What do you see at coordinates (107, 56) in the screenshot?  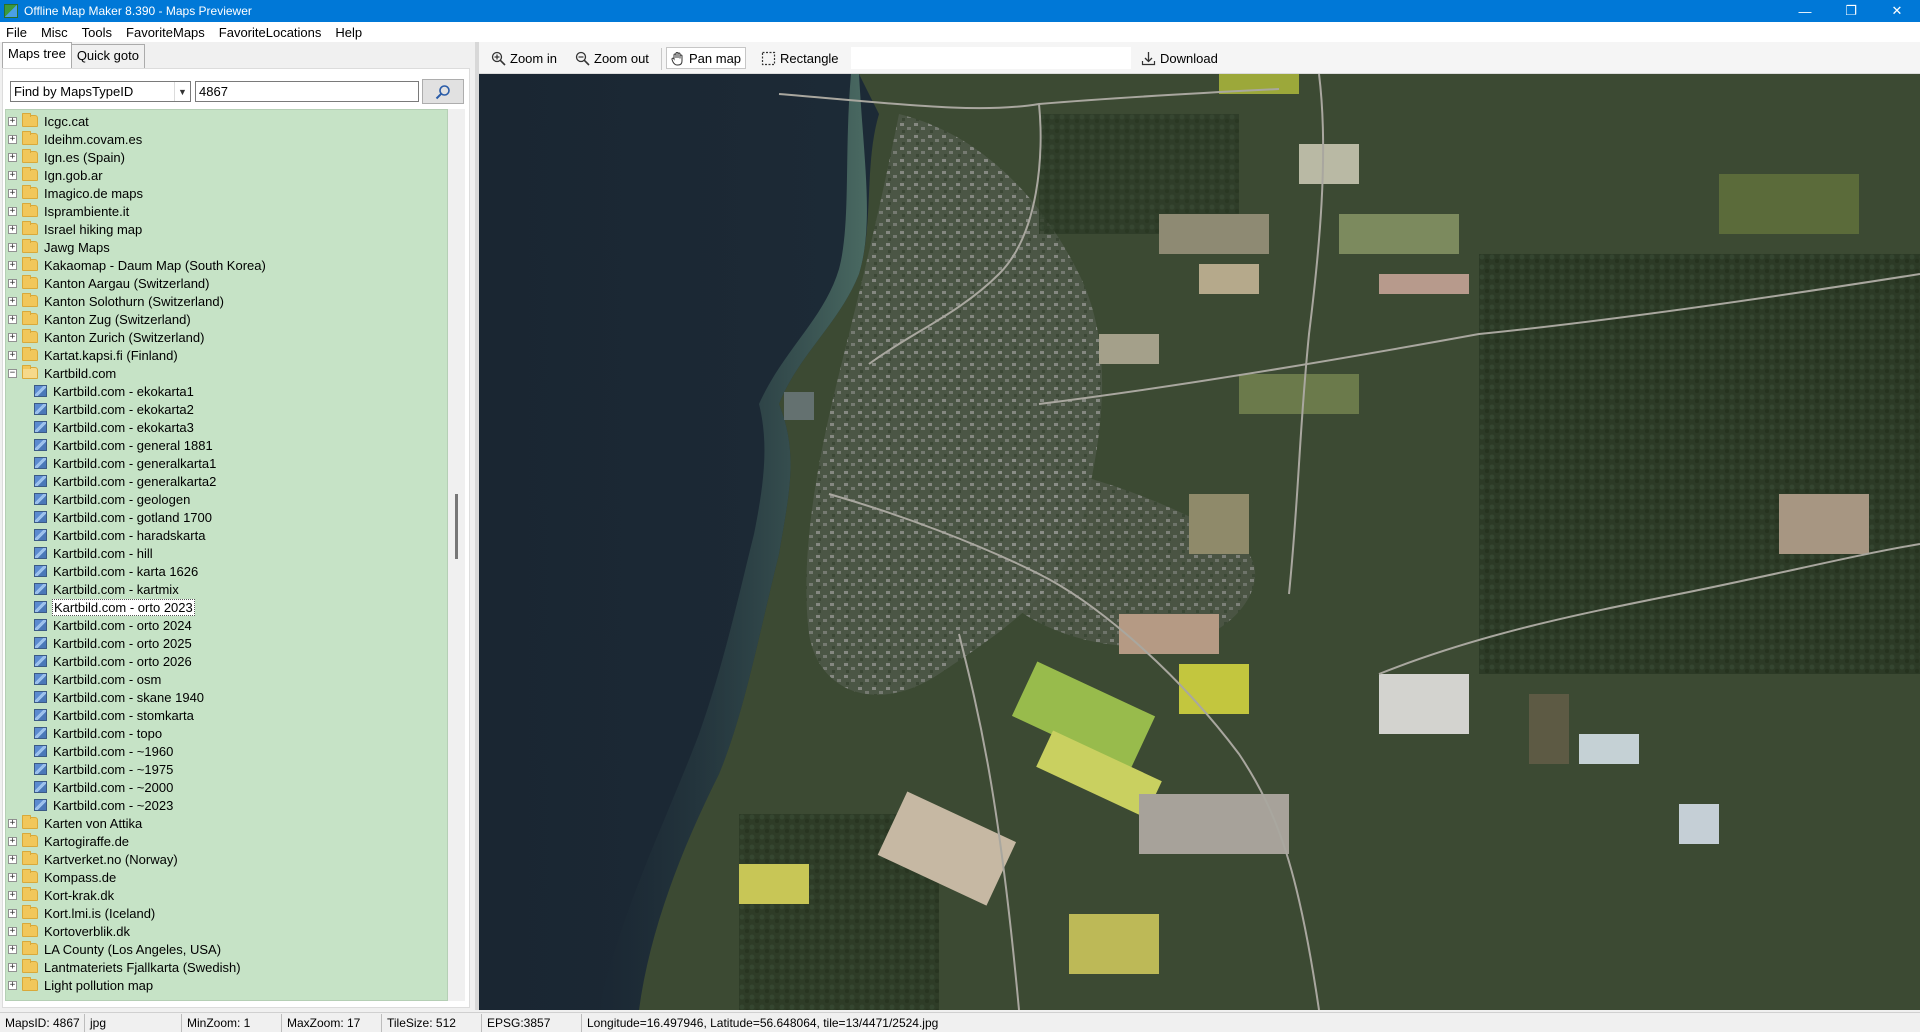 I see `tab-quick-goto: Quick goto` at bounding box center [107, 56].